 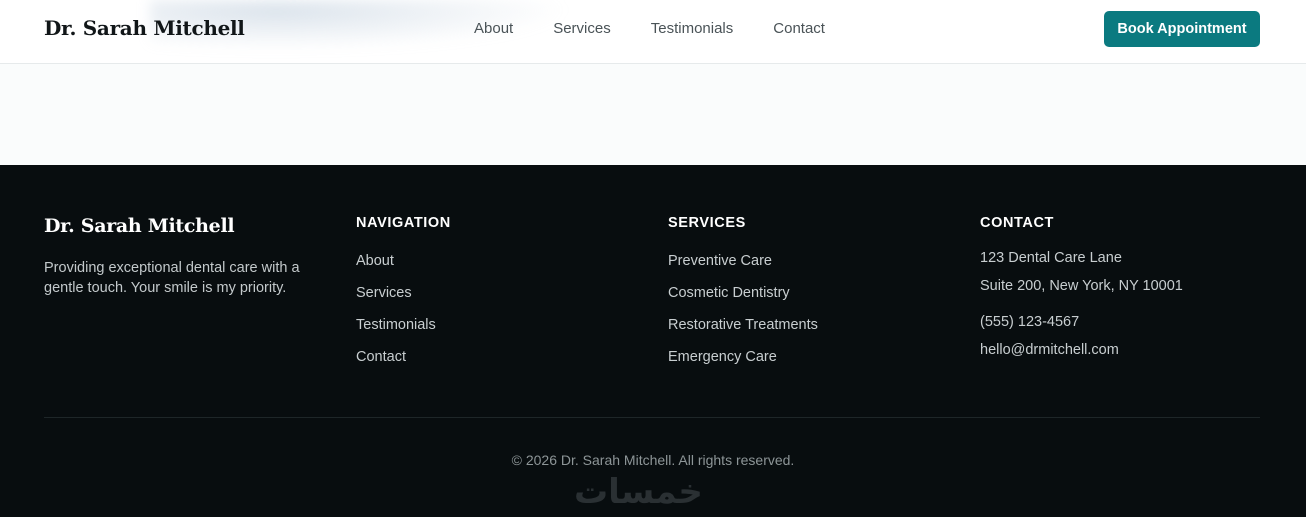 What do you see at coordinates (1017, 223) in the screenshot?
I see `footer-contact-heading: CONTACT` at bounding box center [1017, 223].